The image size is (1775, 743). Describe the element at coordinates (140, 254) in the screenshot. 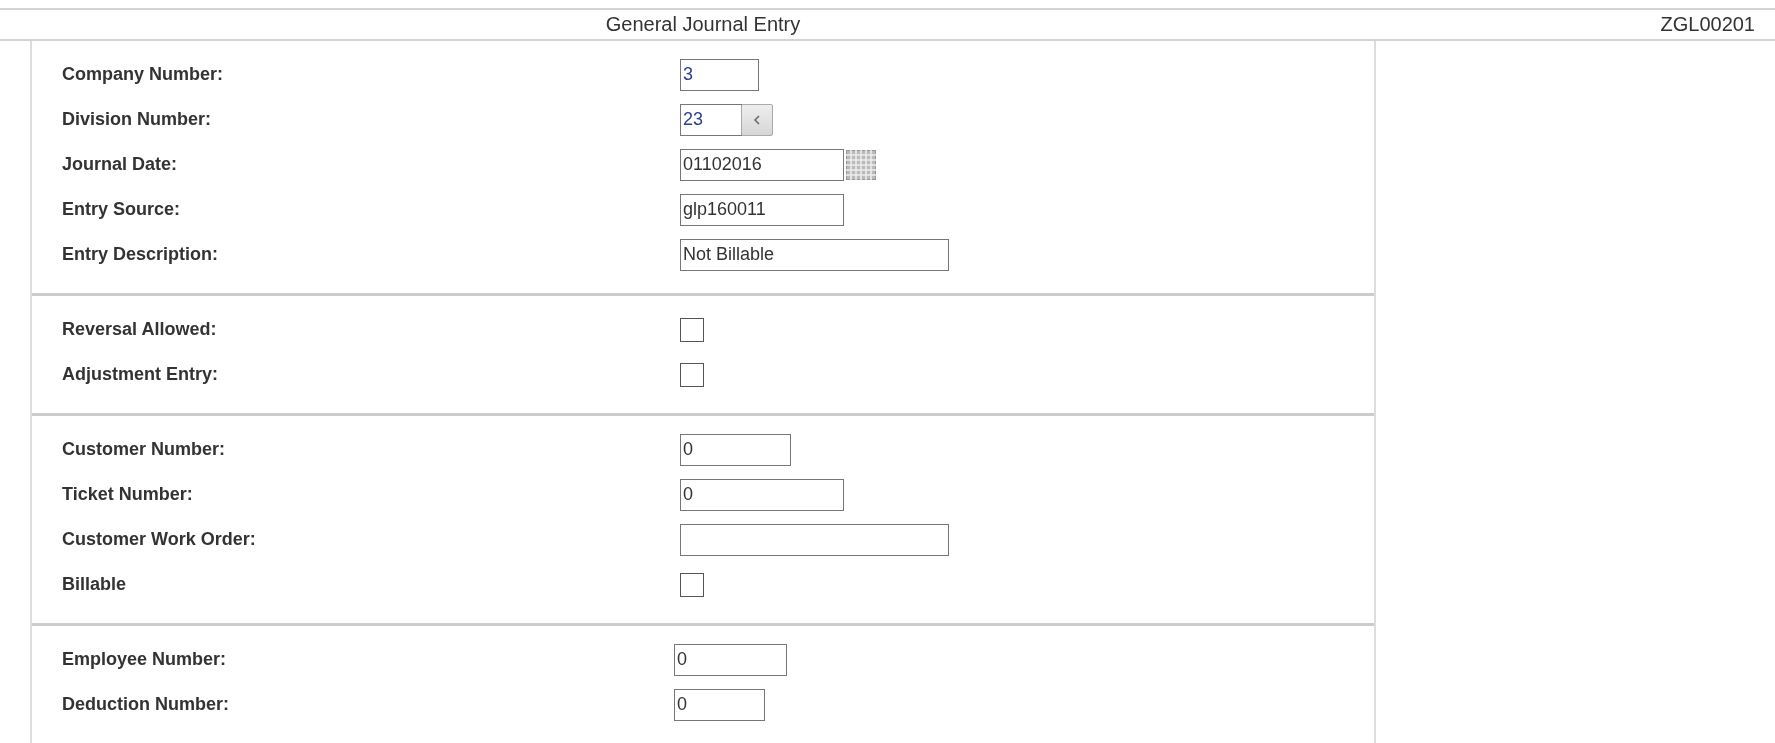

I see `field-label: Entry Description:` at that location.